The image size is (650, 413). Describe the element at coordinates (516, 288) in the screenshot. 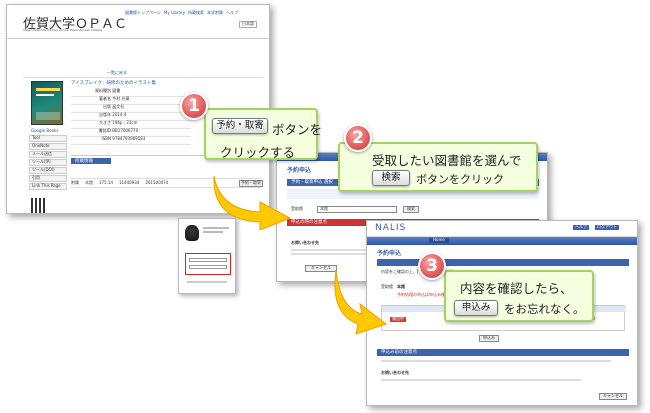

I see `callout3-line1: 内容を確認したら、` at that location.